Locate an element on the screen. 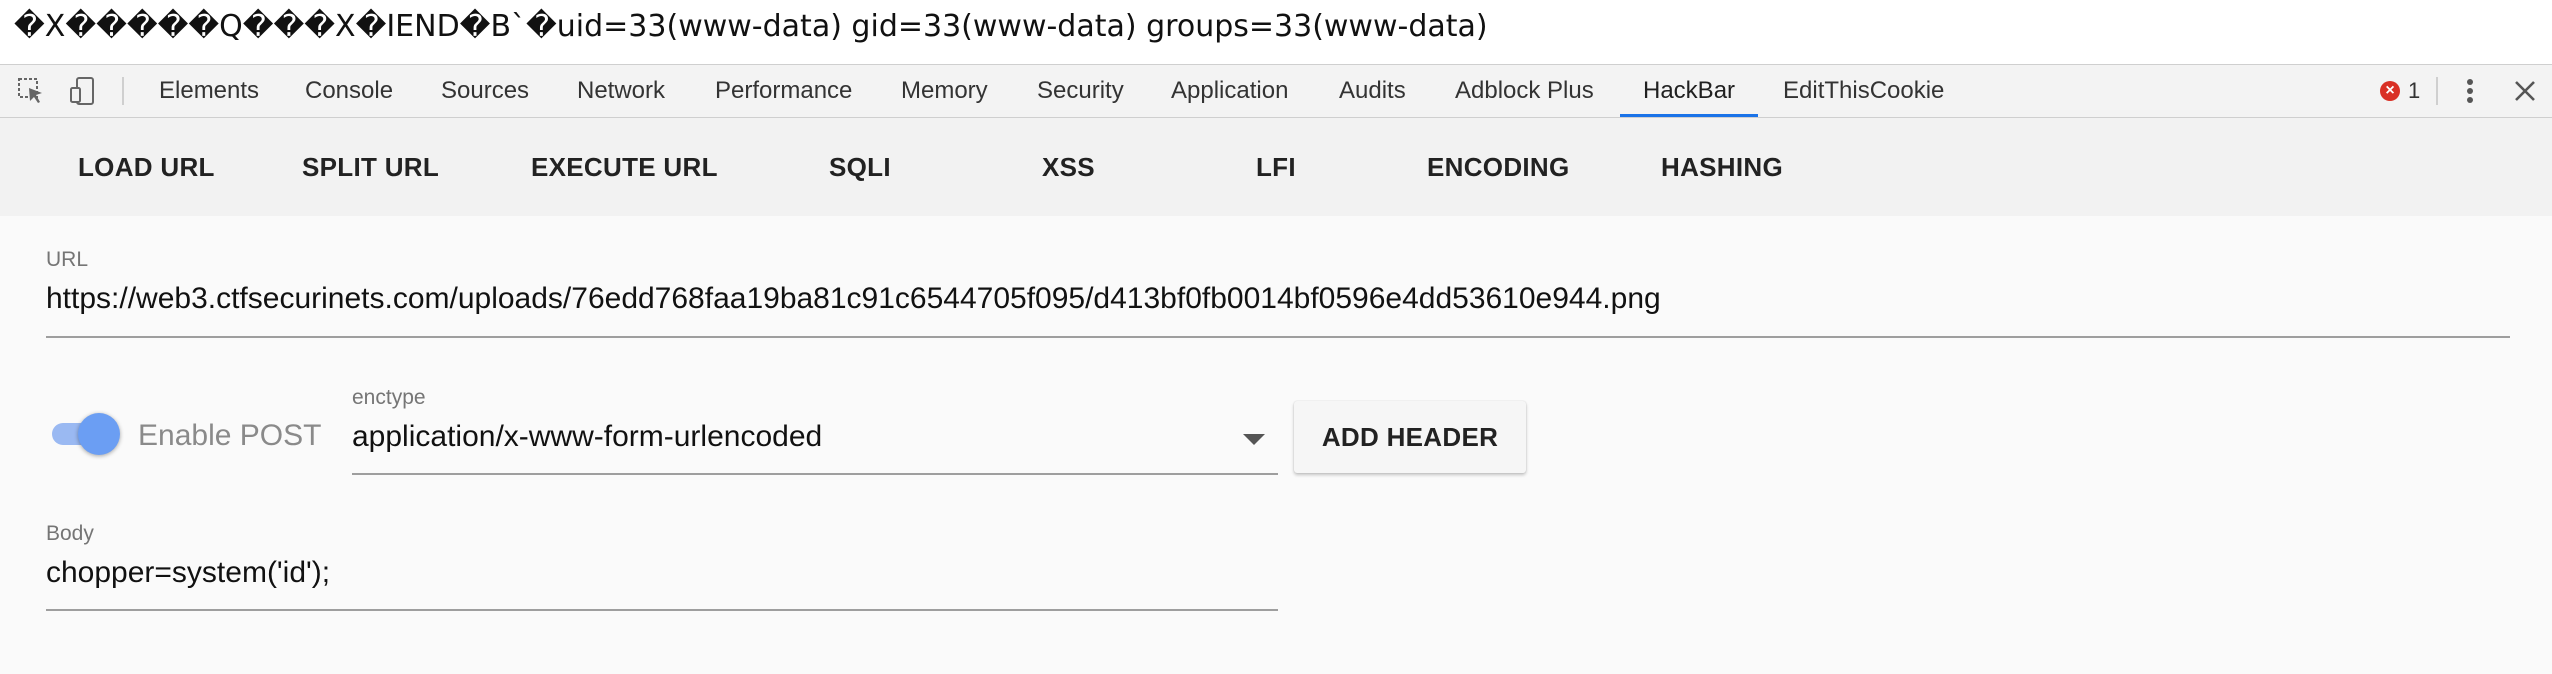 This screenshot has height=674, width=2552. encoding-menu-button: ENCODING is located at coordinates (1498, 167).